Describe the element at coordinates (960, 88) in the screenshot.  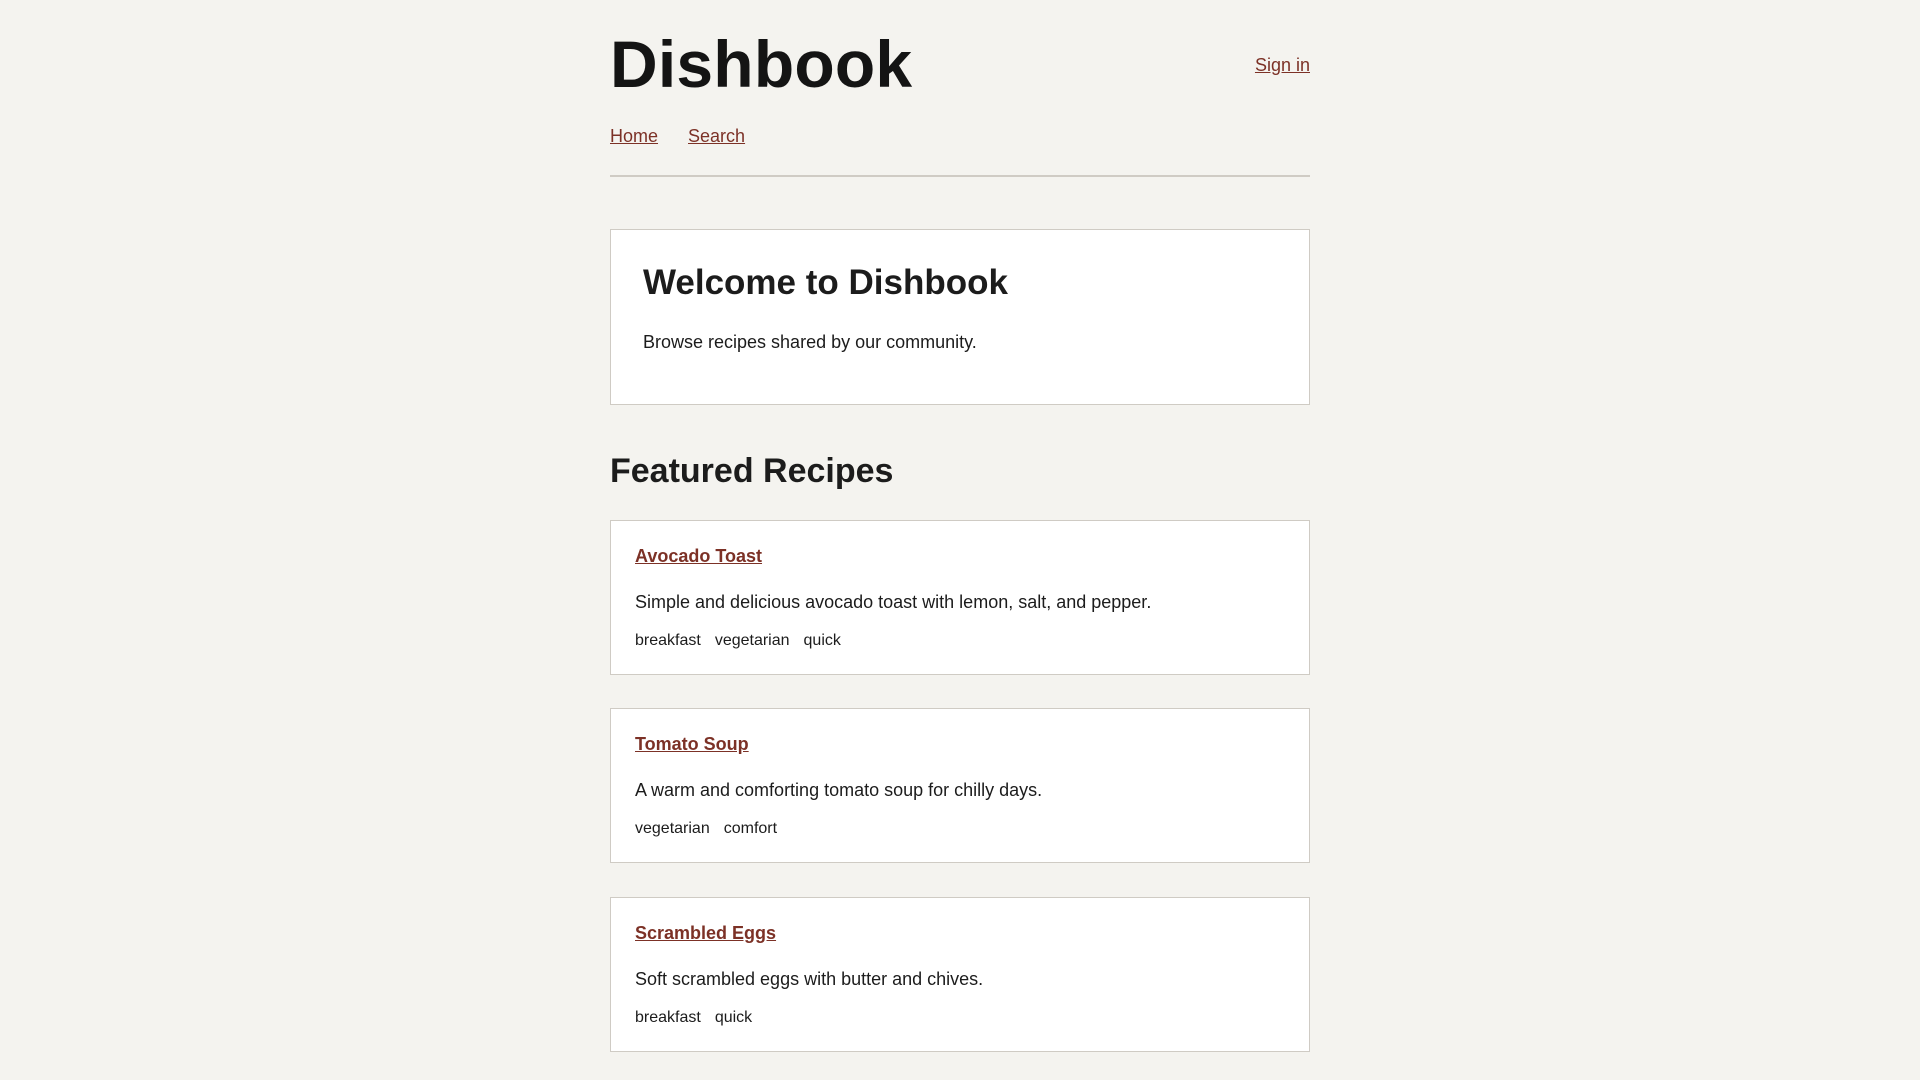
I see `site-header: Dishbook Sign in Home Search` at that location.